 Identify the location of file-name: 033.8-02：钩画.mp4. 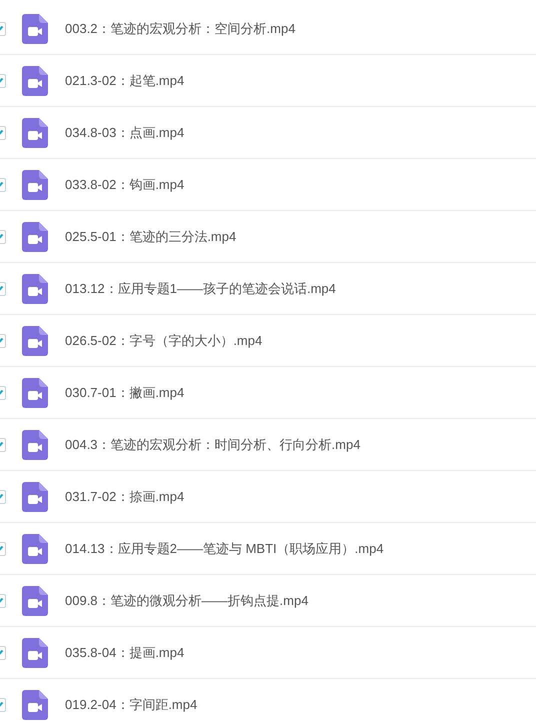
(124, 184).